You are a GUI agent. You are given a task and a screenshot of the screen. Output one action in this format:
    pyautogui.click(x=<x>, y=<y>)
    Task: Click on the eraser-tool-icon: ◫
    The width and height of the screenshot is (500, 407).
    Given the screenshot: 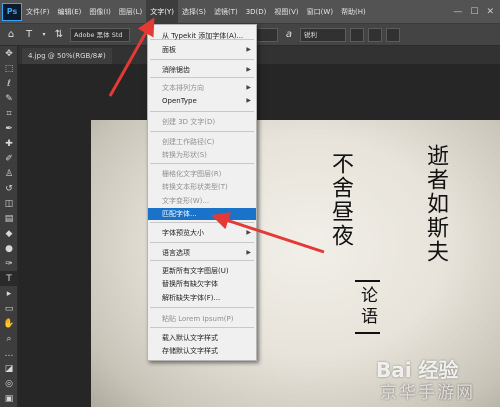 What is the action you would take?
    pyautogui.click(x=9, y=203)
    